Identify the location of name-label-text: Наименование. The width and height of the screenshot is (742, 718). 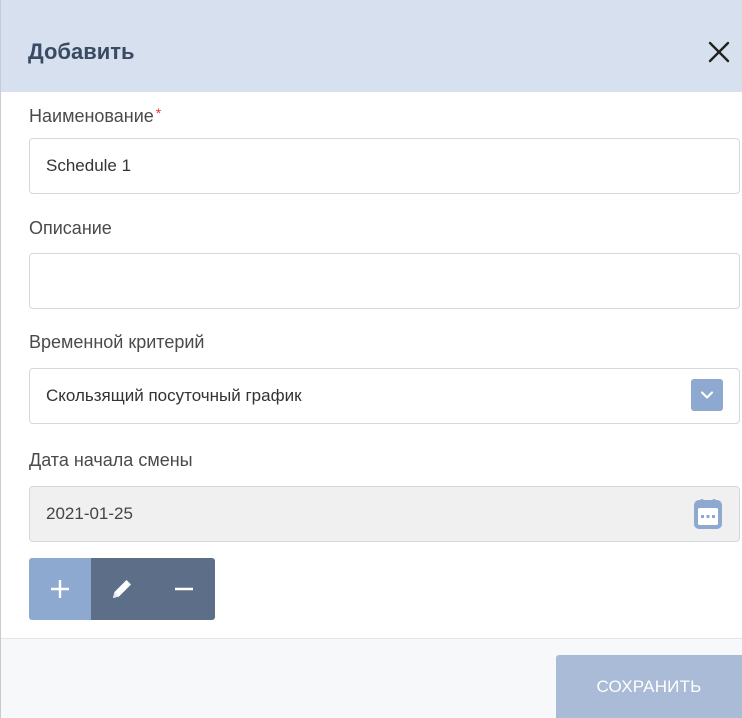
(91, 116).